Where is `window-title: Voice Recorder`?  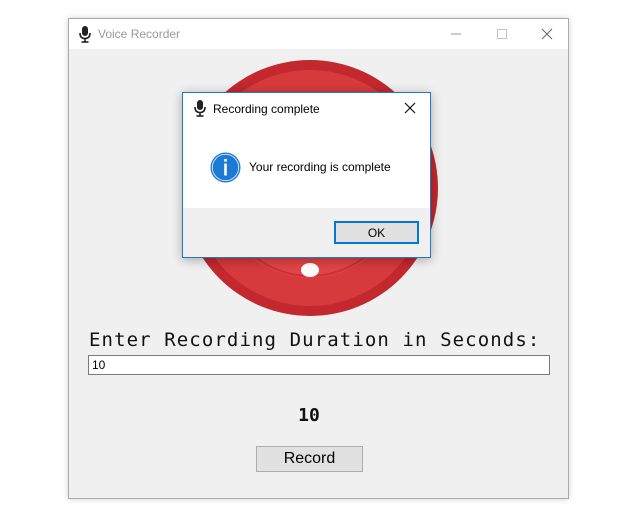 window-title: Voice Recorder is located at coordinates (139, 34).